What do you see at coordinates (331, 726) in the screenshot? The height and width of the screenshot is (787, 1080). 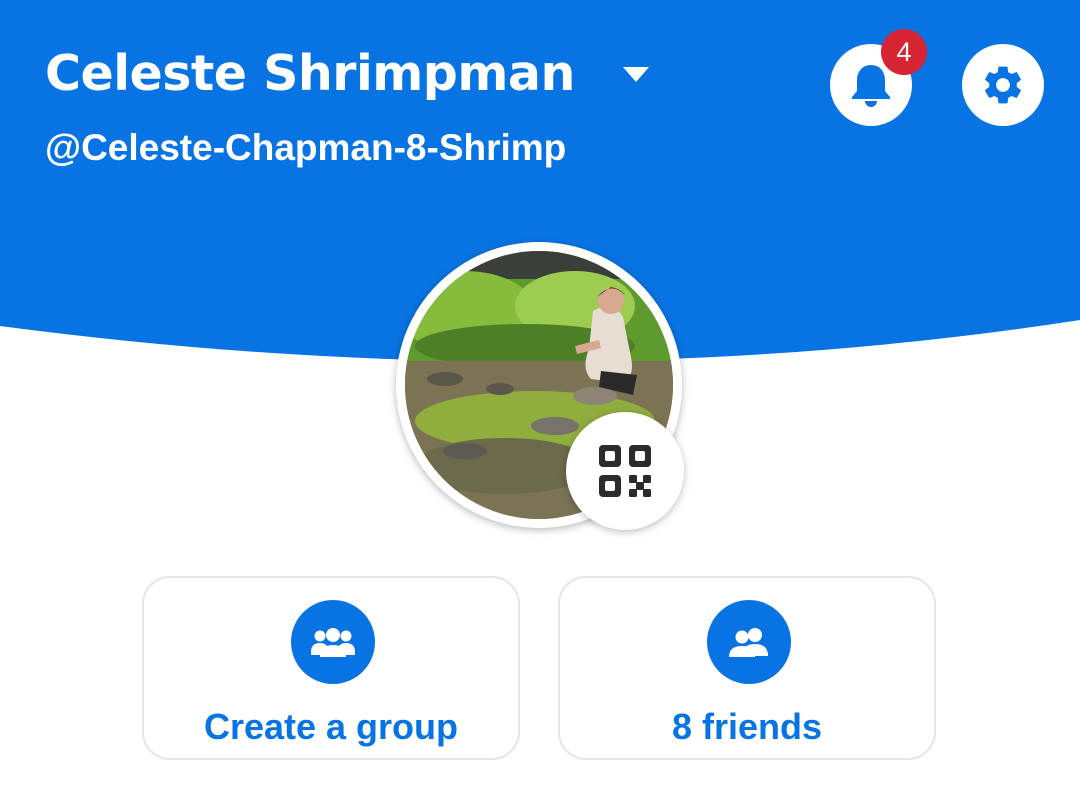 I see `create-group-label: Create a group` at bounding box center [331, 726].